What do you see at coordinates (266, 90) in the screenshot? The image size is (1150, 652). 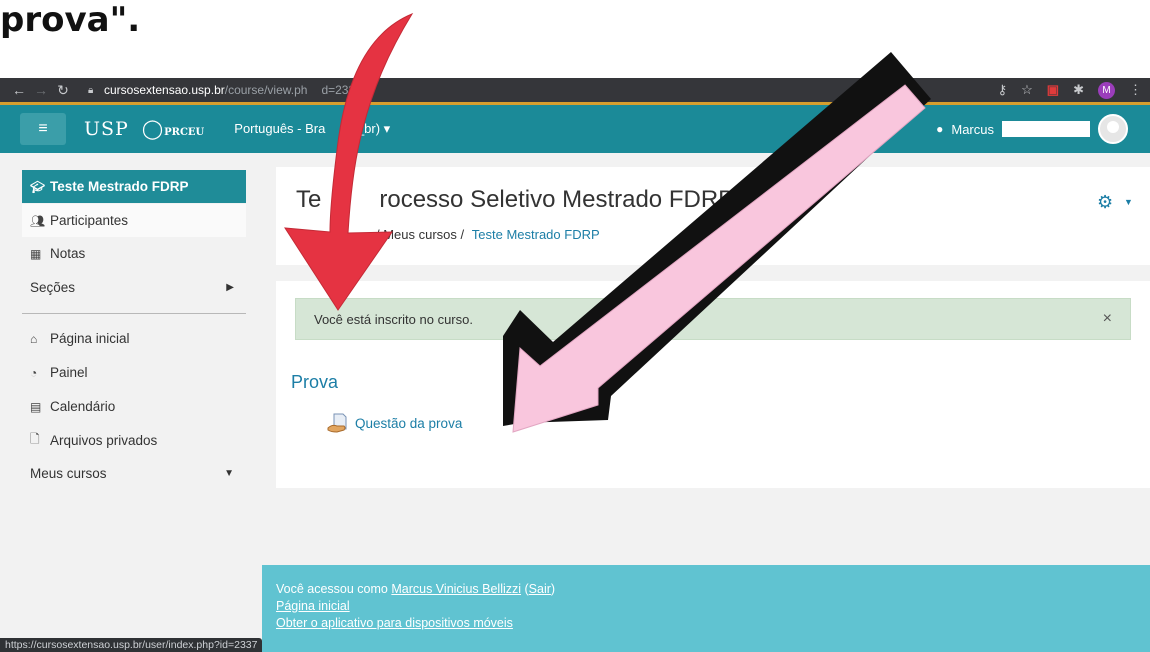 I see `url-path: /course/view.ph` at bounding box center [266, 90].